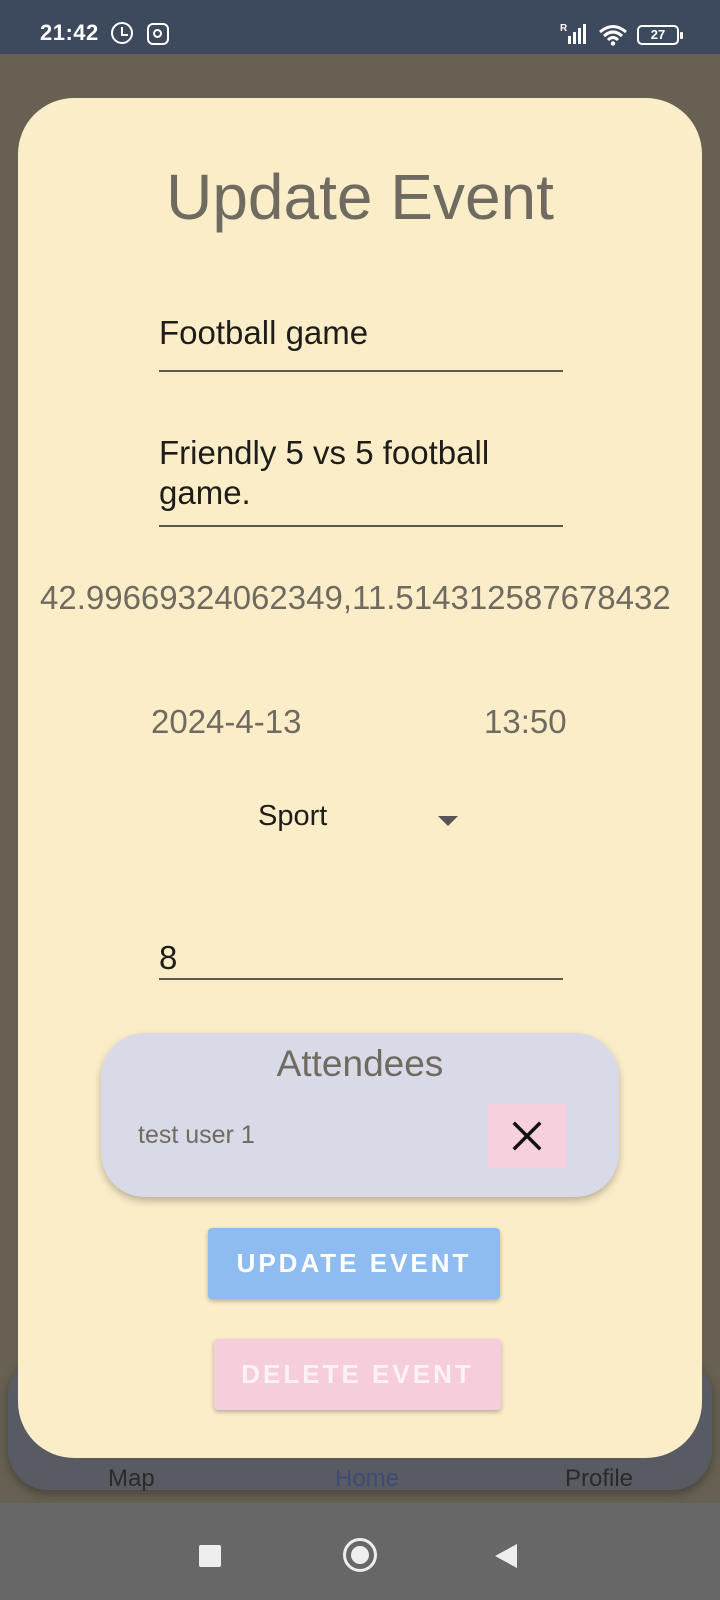  Describe the element at coordinates (361, 480) in the screenshot. I see `event-description-input: Friendly 5 vs 5 football game.` at that location.